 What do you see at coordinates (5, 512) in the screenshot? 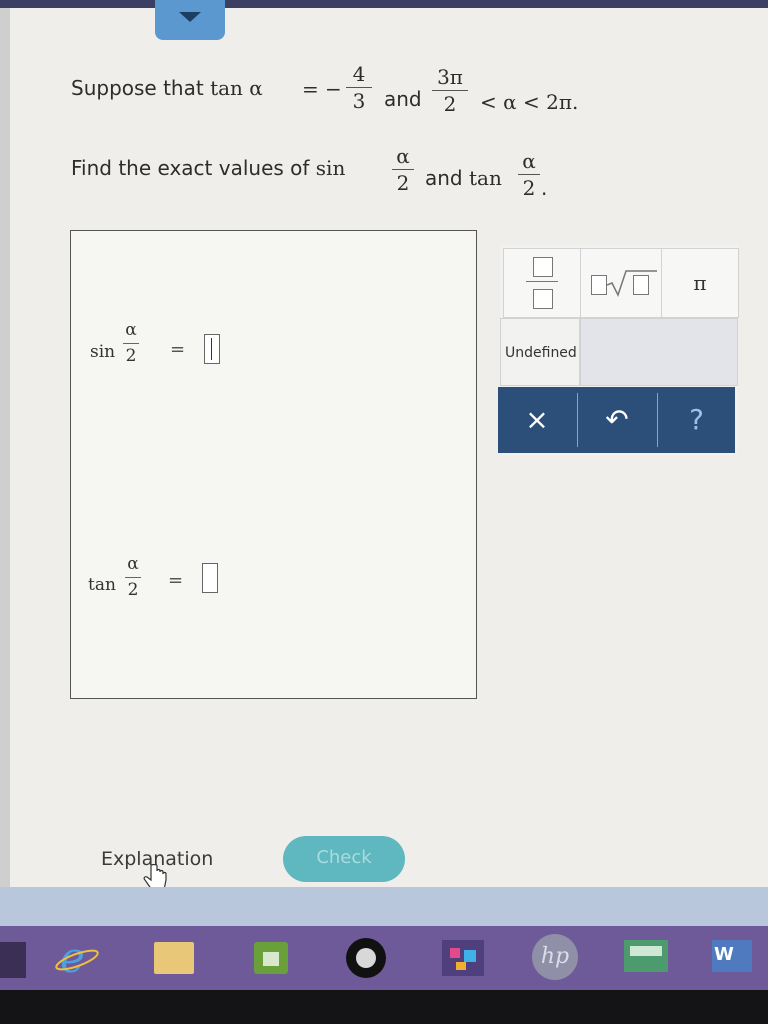
I see `screen-bezel` at bounding box center [5, 512].